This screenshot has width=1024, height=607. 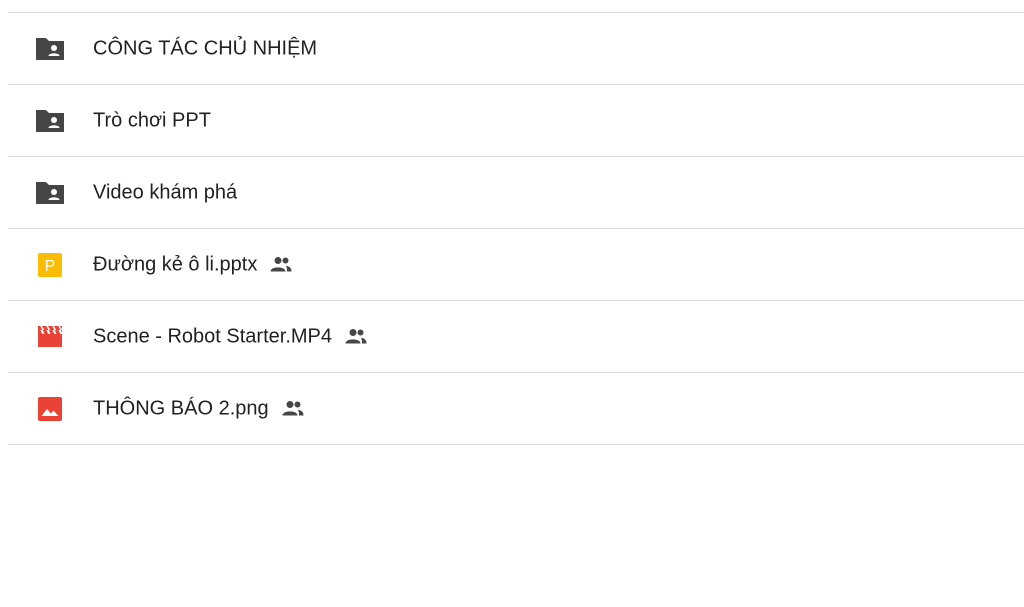 I want to click on file-row-thong-bao-2: THÔNG BÁO 2.png, so click(x=516, y=409).